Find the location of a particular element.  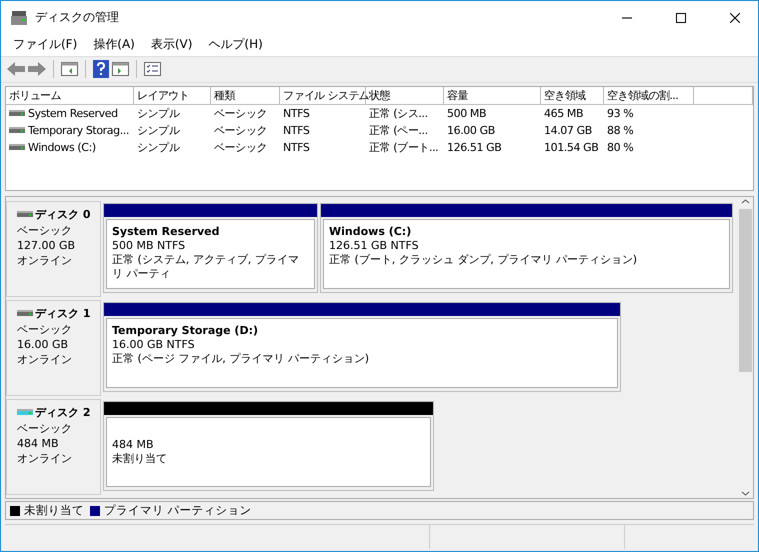

column-header: ファイル システム is located at coordinates (323, 95).